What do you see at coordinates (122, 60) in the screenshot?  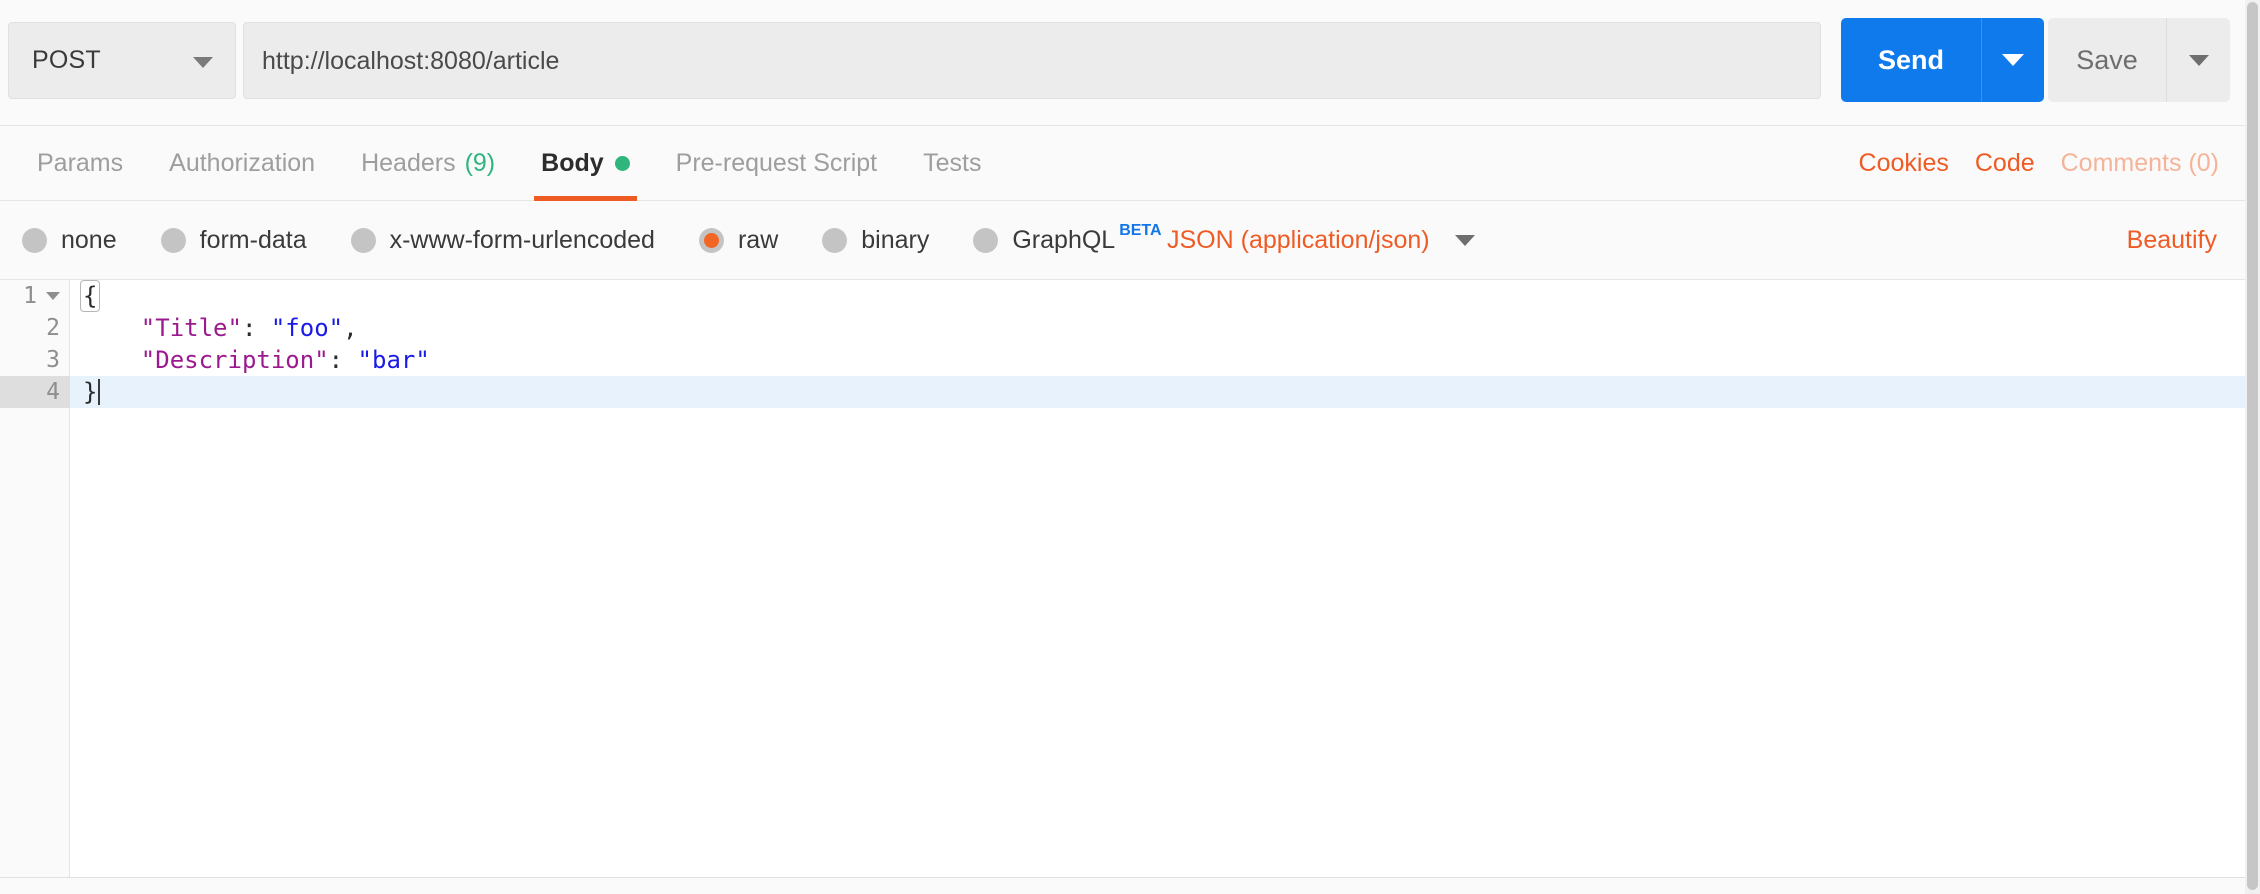 I see `http-method-select: POST` at bounding box center [122, 60].